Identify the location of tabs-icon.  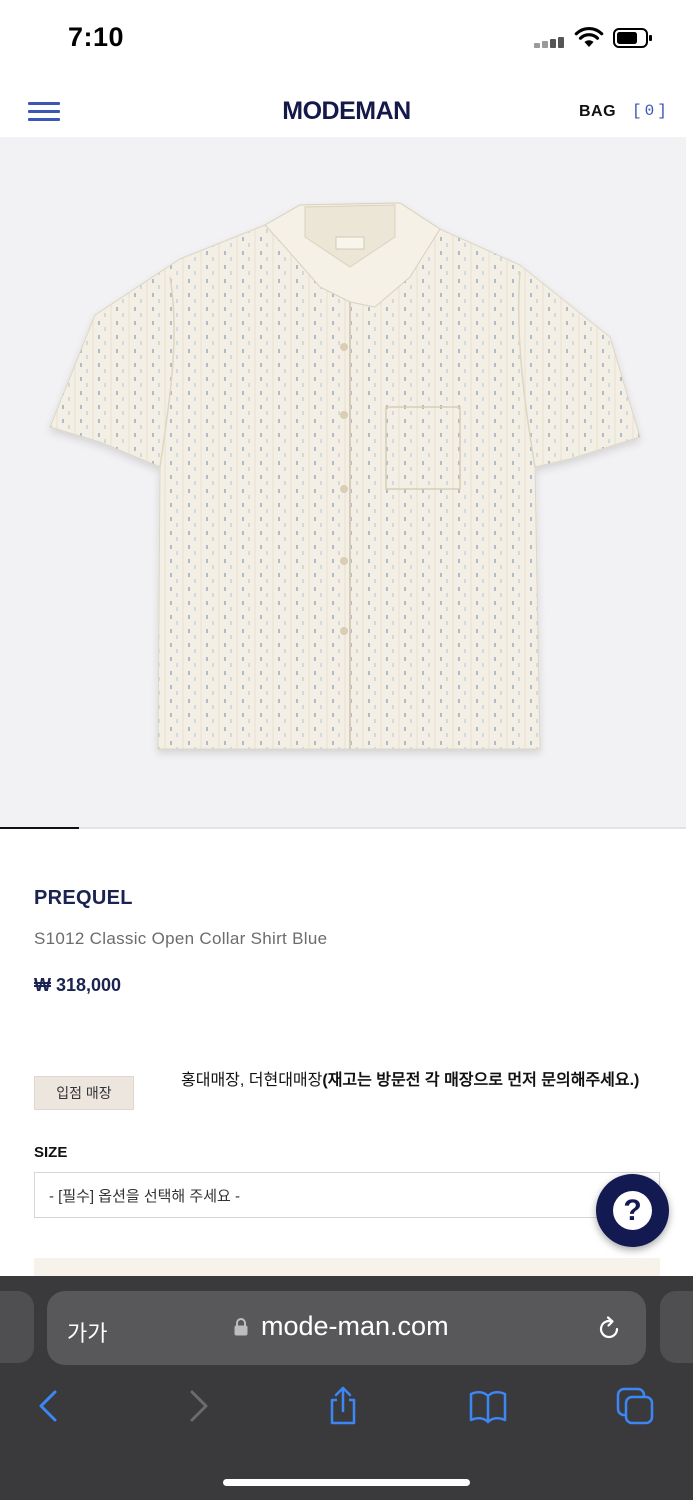
(635, 1406).